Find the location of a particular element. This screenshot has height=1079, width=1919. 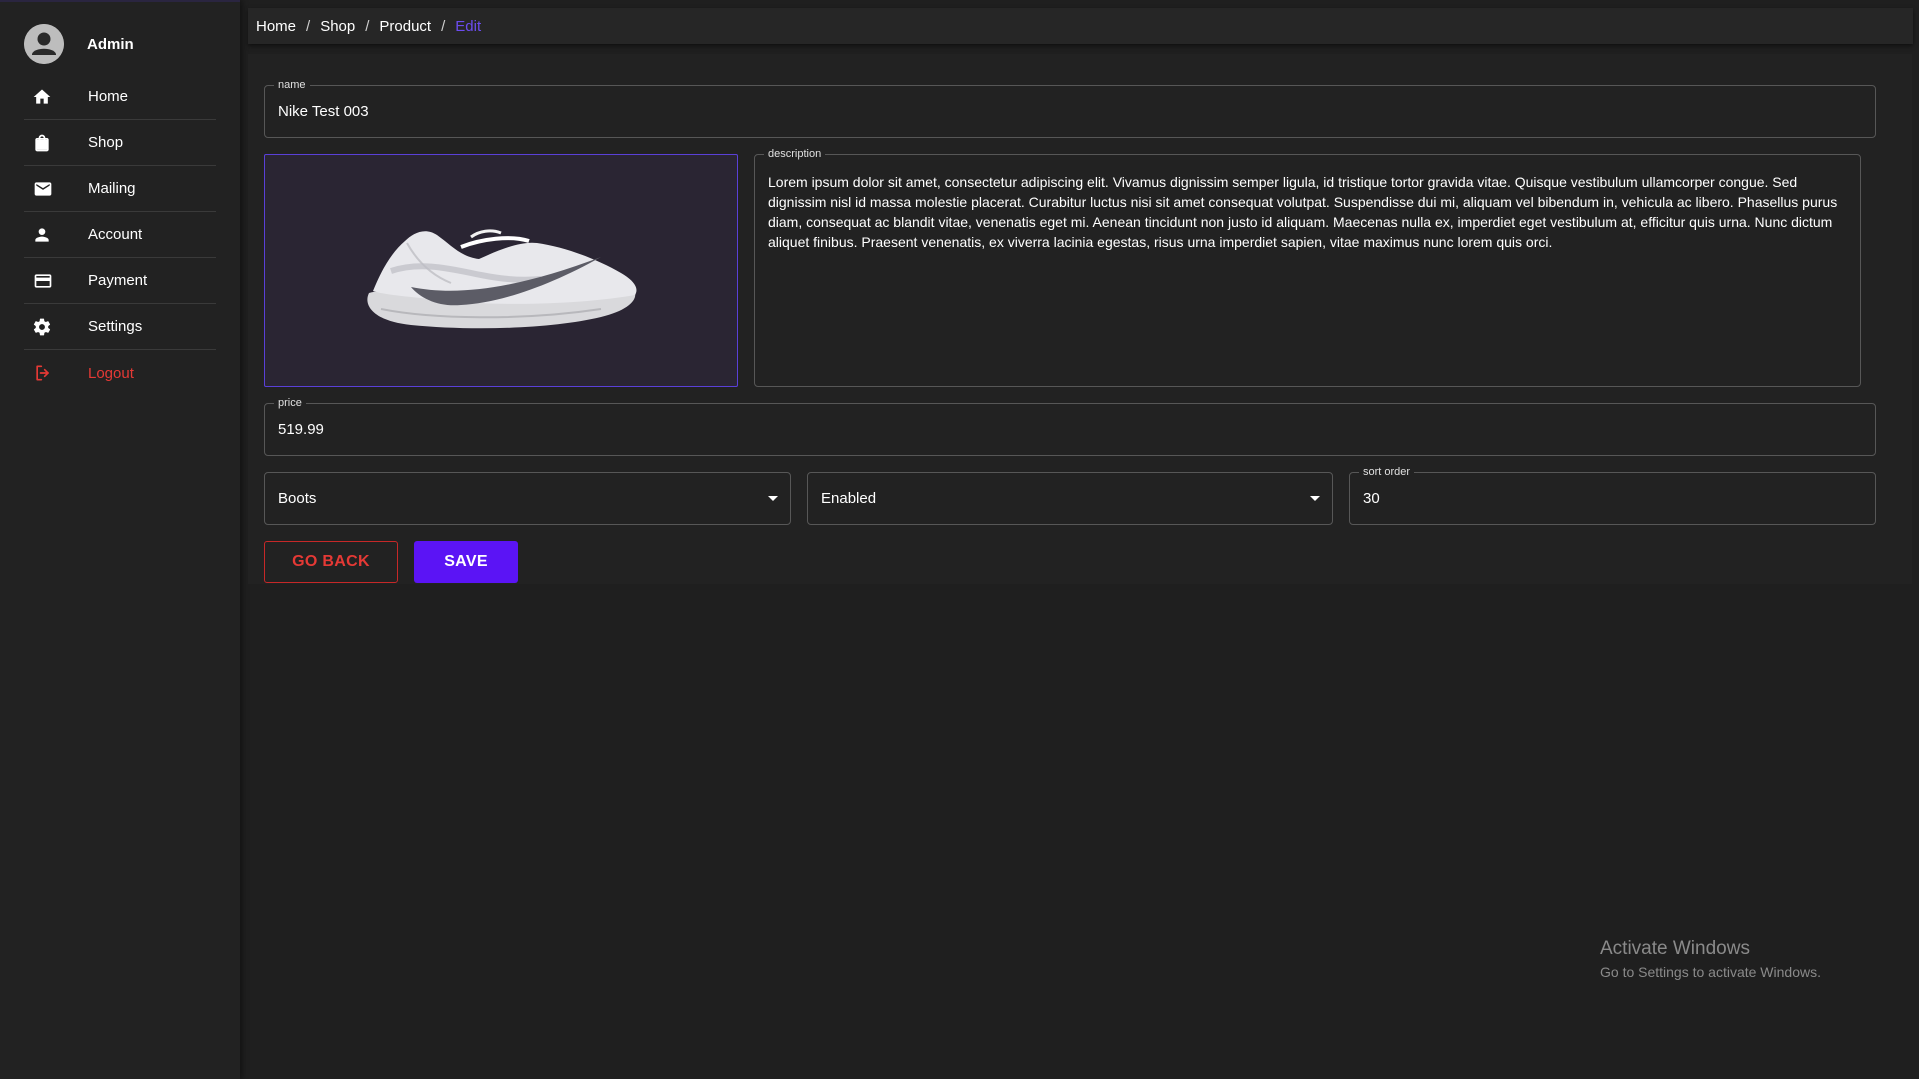

sidebar-item-account: Account is located at coordinates (120, 235).